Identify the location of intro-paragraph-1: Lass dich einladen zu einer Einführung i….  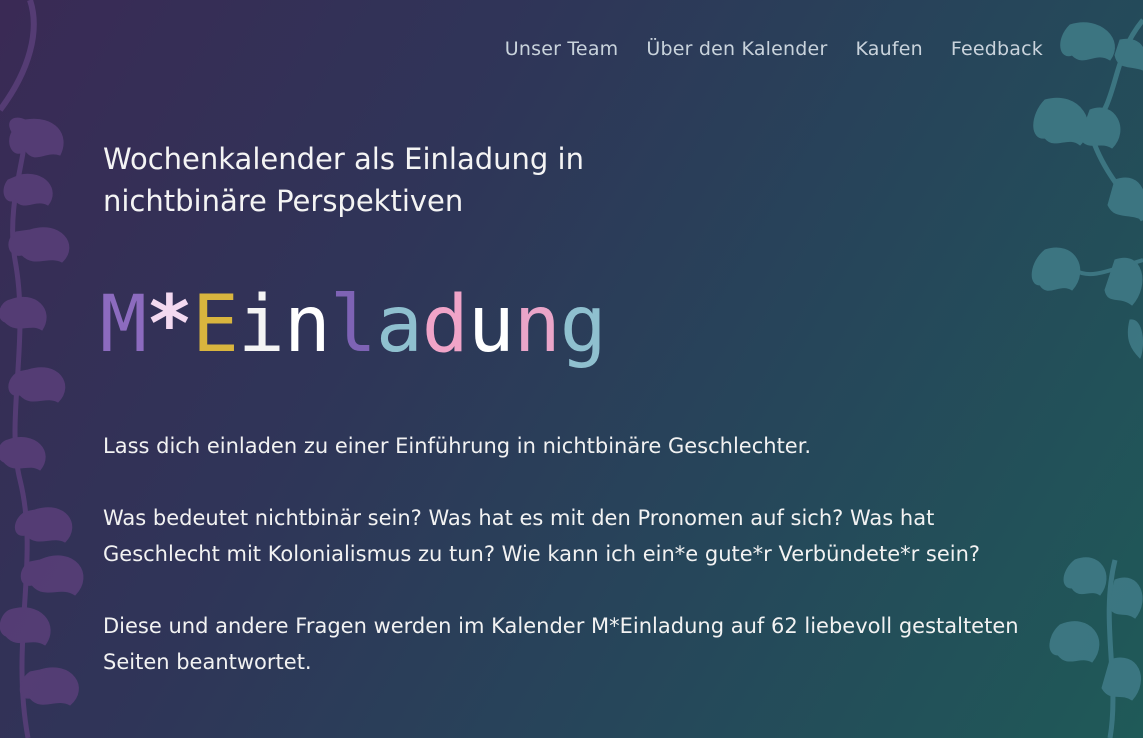
(457, 446).